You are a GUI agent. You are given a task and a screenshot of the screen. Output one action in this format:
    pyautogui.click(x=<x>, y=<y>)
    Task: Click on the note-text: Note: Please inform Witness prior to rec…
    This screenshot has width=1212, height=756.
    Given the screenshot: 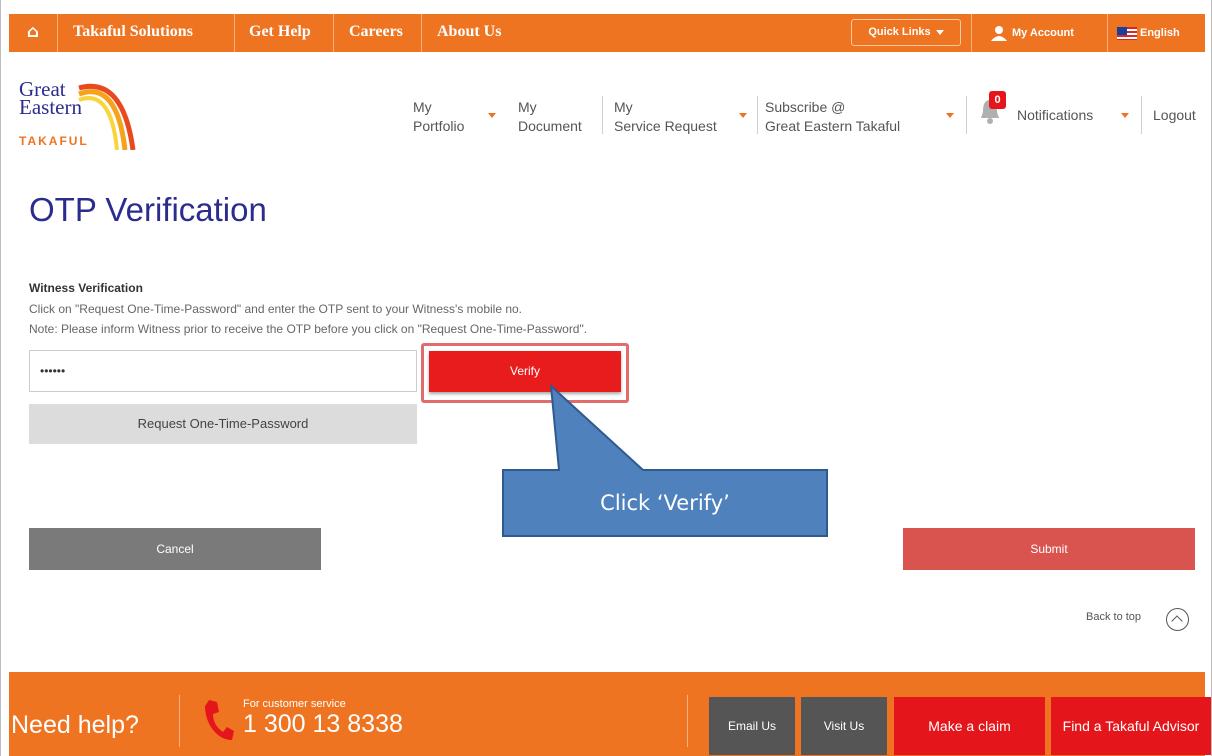 What is the action you would take?
    pyautogui.click(x=308, y=329)
    